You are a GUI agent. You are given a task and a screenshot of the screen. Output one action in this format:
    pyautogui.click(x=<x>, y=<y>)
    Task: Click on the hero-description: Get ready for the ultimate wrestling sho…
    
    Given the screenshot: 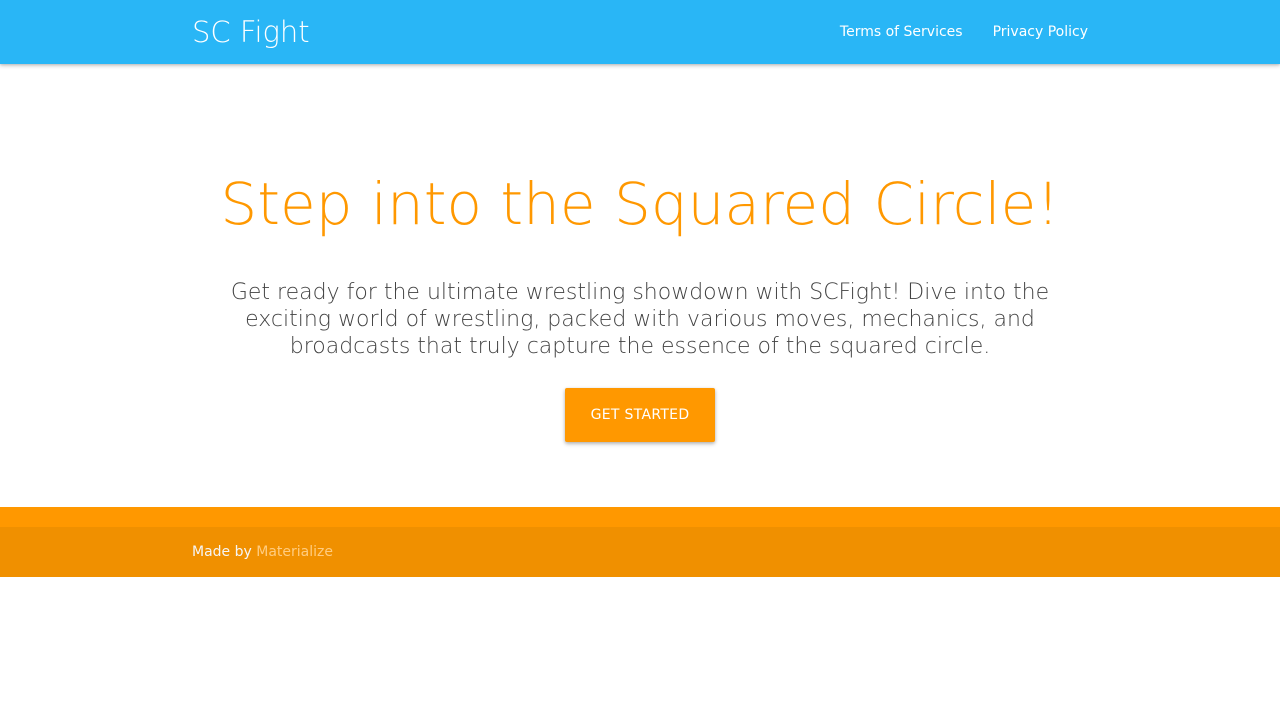 What is the action you would take?
    pyautogui.click(x=640, y=319)
    